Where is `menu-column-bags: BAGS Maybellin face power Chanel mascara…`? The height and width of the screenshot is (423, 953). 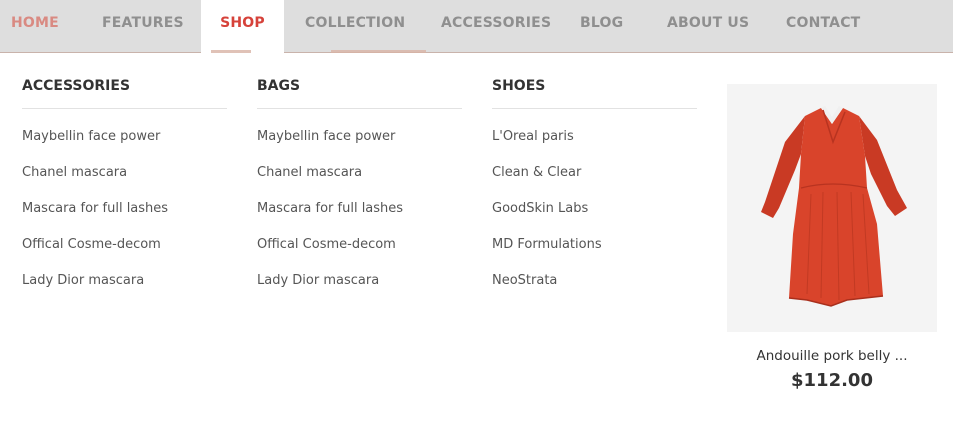 menu-column-bags: BAGS Maybellin face power Chanel mascara… is located at coordinates (359, 192).